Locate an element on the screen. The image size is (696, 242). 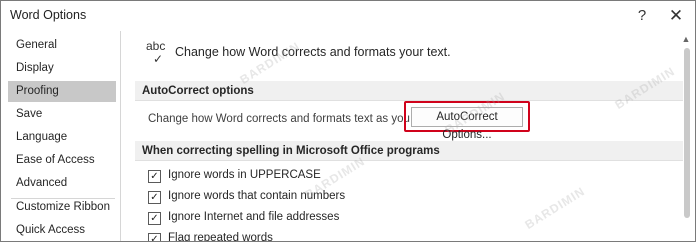
proofing-abc-icon: abc ✓ is located at coordinates (156, 52).